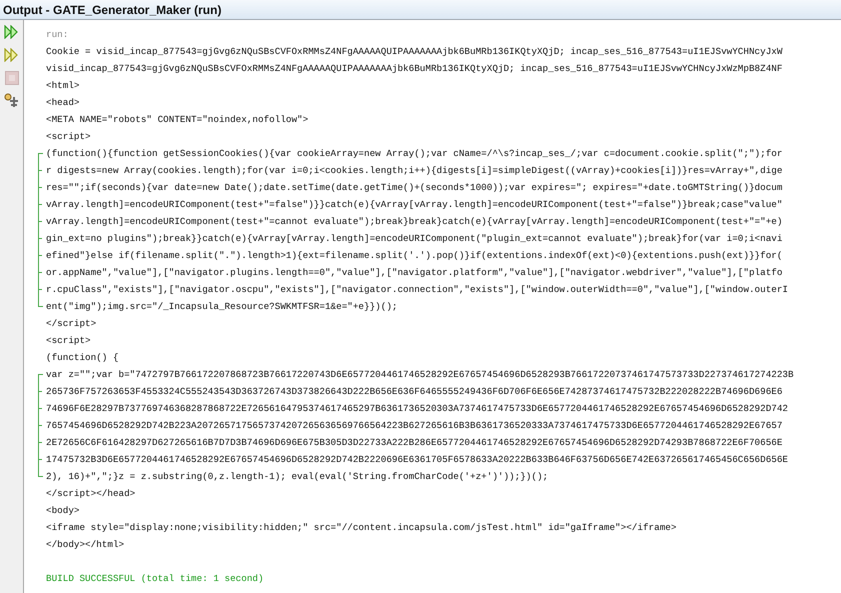  I want to click on output-line: <META NAME="robots" CONTENT="noindex,nofollow">, so click(177, 119).